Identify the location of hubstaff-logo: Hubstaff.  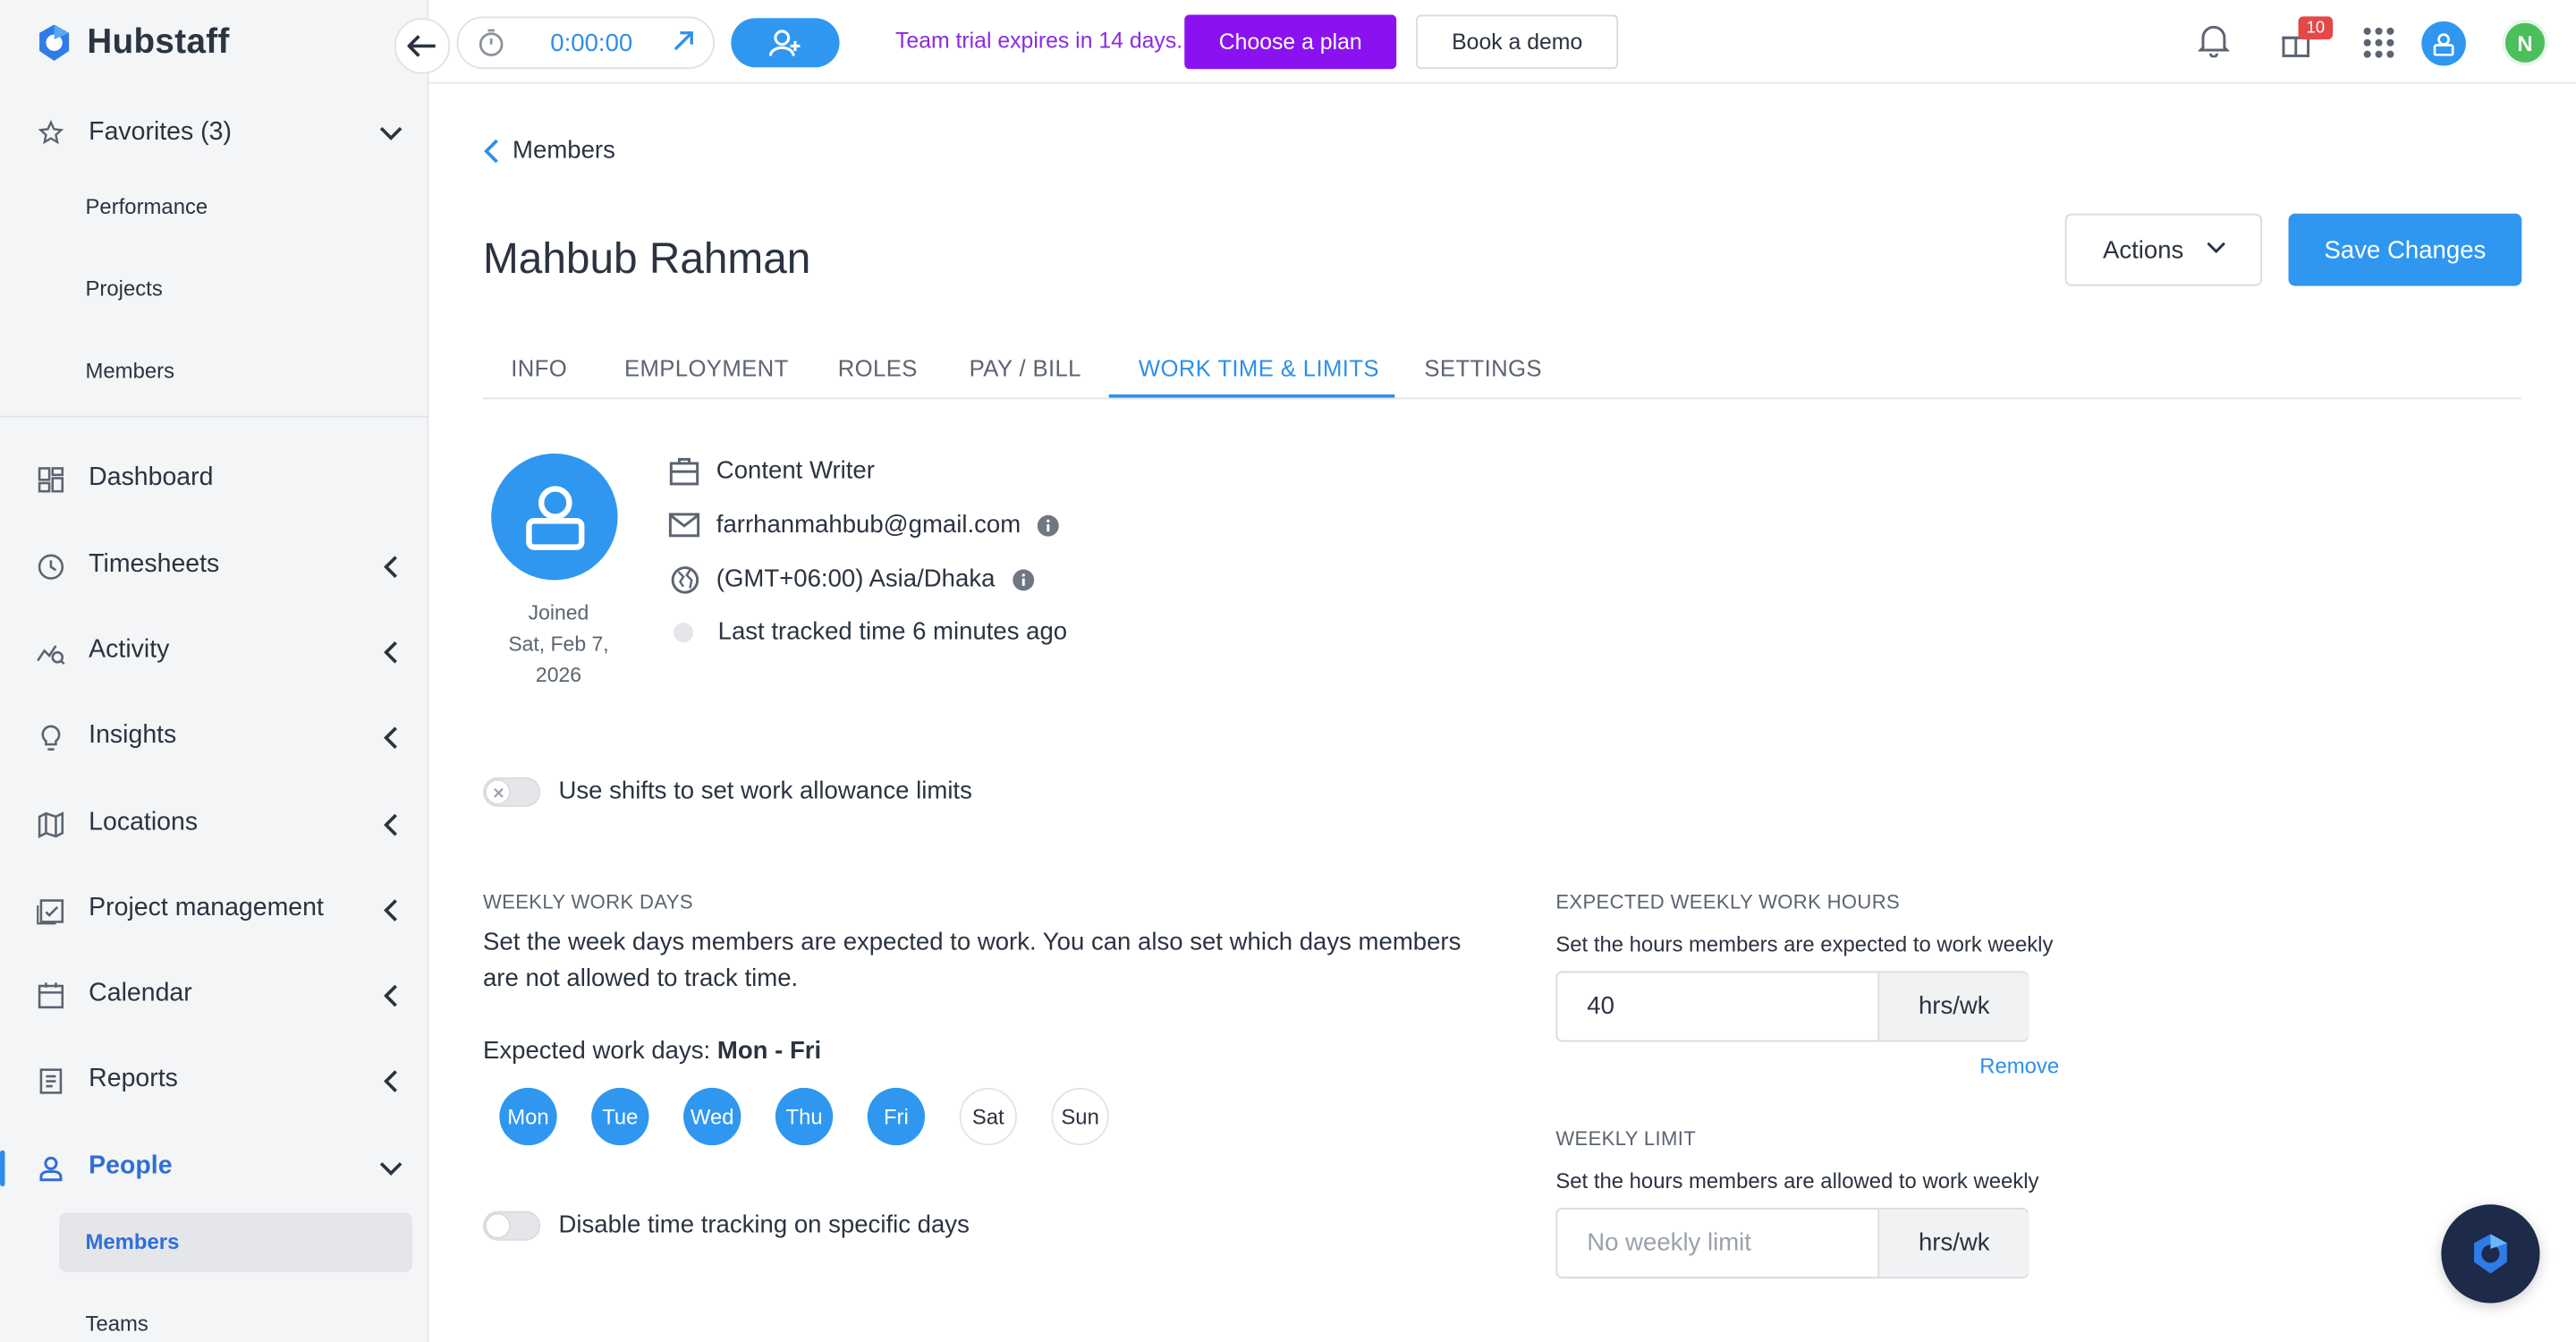
(131, 42).